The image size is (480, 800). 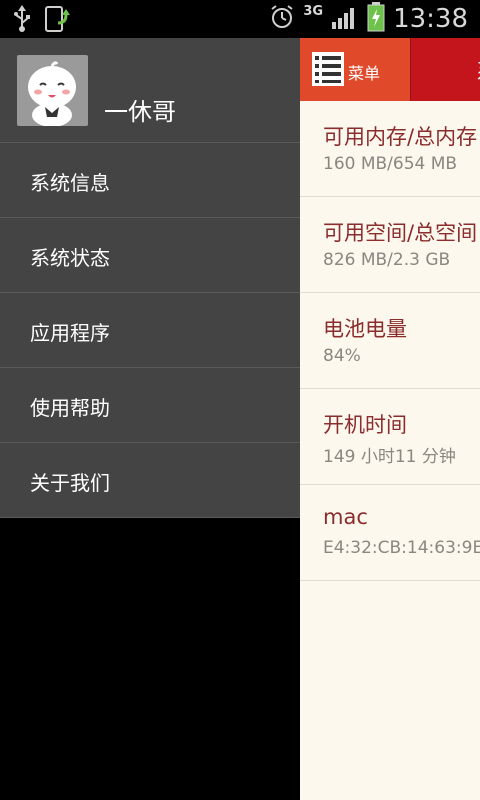 What do you see at coordinates (400, 137) in the screenshot?
I see `info-title: 可用内存/总内存` at bounding box center [400, 137].